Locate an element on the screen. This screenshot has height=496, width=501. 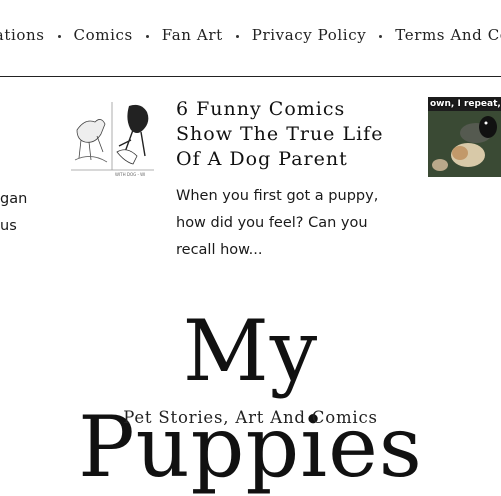
excerpt-line: When you first got a puppy, is located at coordinates (277, 196).